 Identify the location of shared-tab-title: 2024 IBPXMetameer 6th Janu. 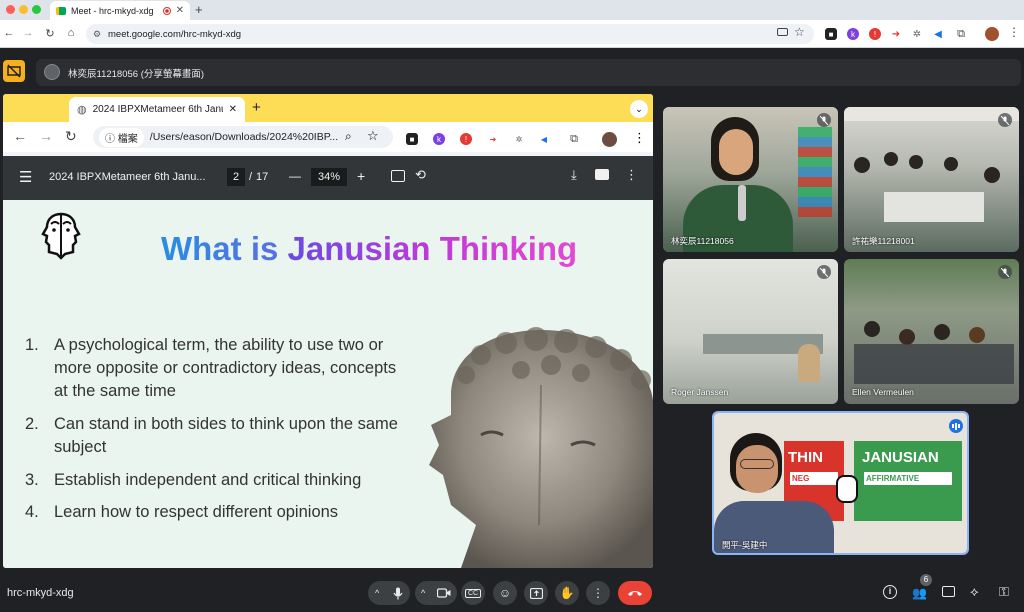
(157, 109).